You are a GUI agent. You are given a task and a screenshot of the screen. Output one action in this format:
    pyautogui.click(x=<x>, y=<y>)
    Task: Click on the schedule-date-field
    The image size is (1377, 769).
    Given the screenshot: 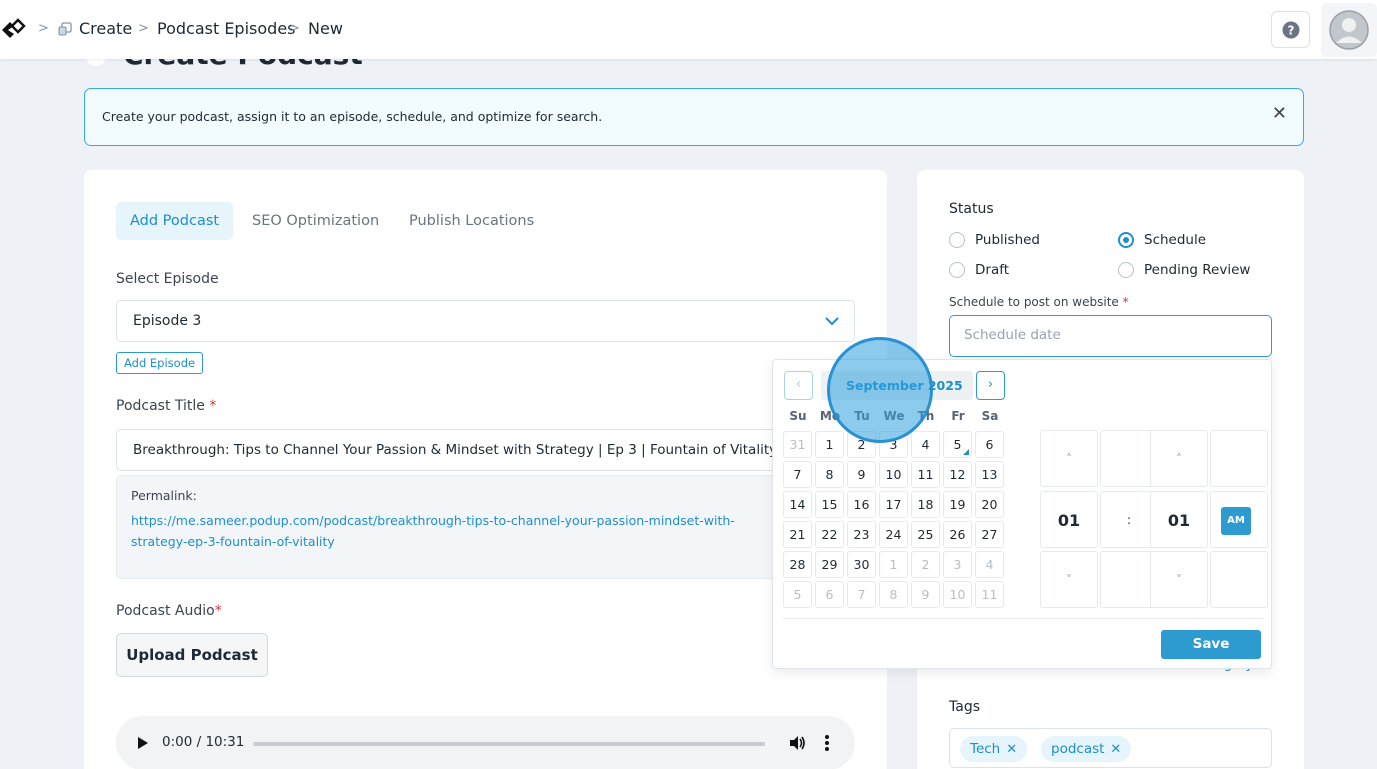 What is the action you would take?
    pyautogui.click(x=1109, y=335)
    